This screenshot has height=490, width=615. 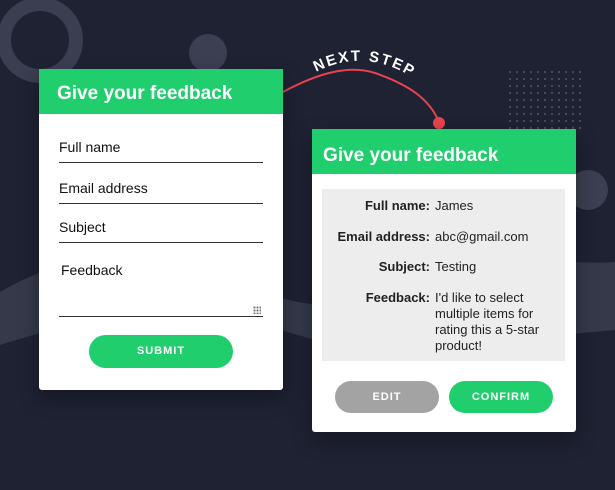 What do you see at coordinates (501, 397) in the screenshot?
I see `confirm-button: CONFIRM` at bounding box center [501, 397].